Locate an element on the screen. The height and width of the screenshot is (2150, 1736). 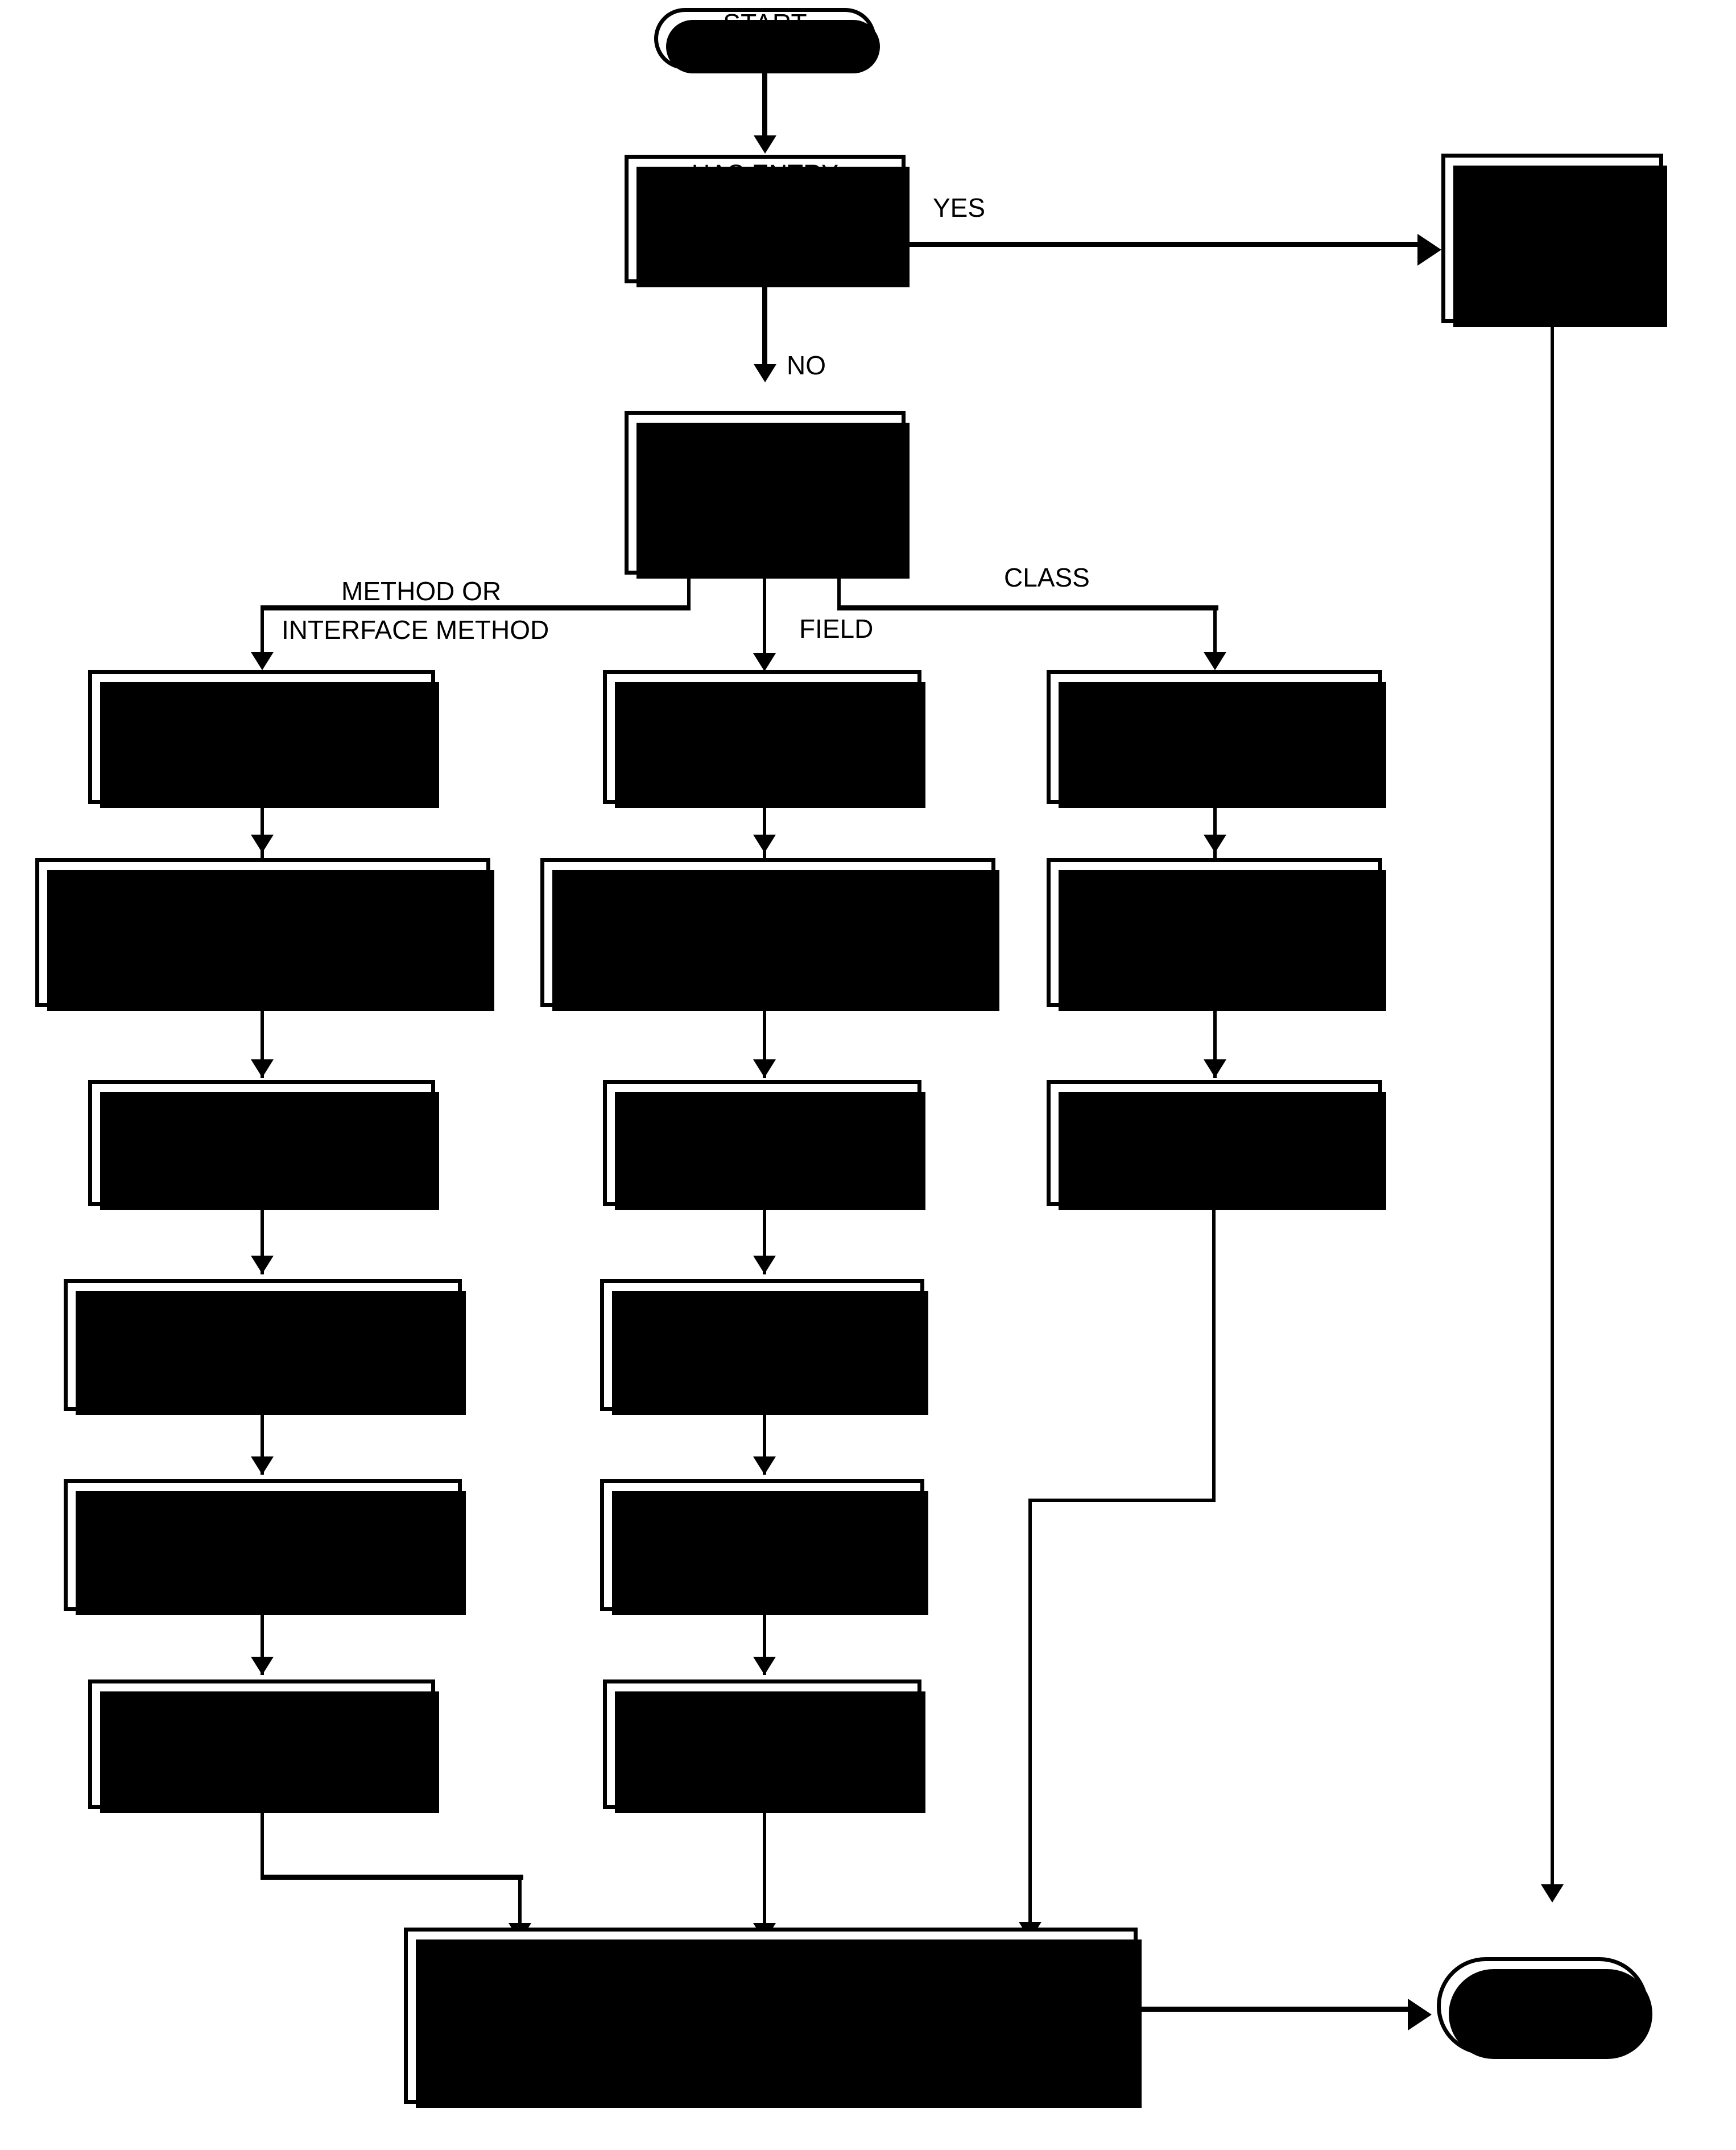
node-434-line2: LIST OF CLASSES is located at coordinates (1214, 932).